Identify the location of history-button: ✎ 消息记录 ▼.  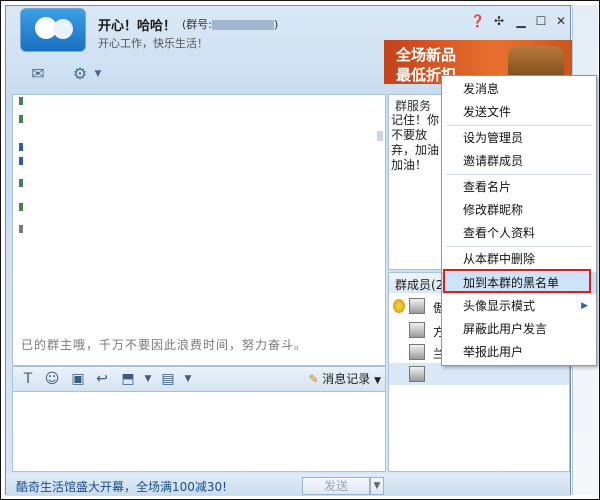
(344, 378).